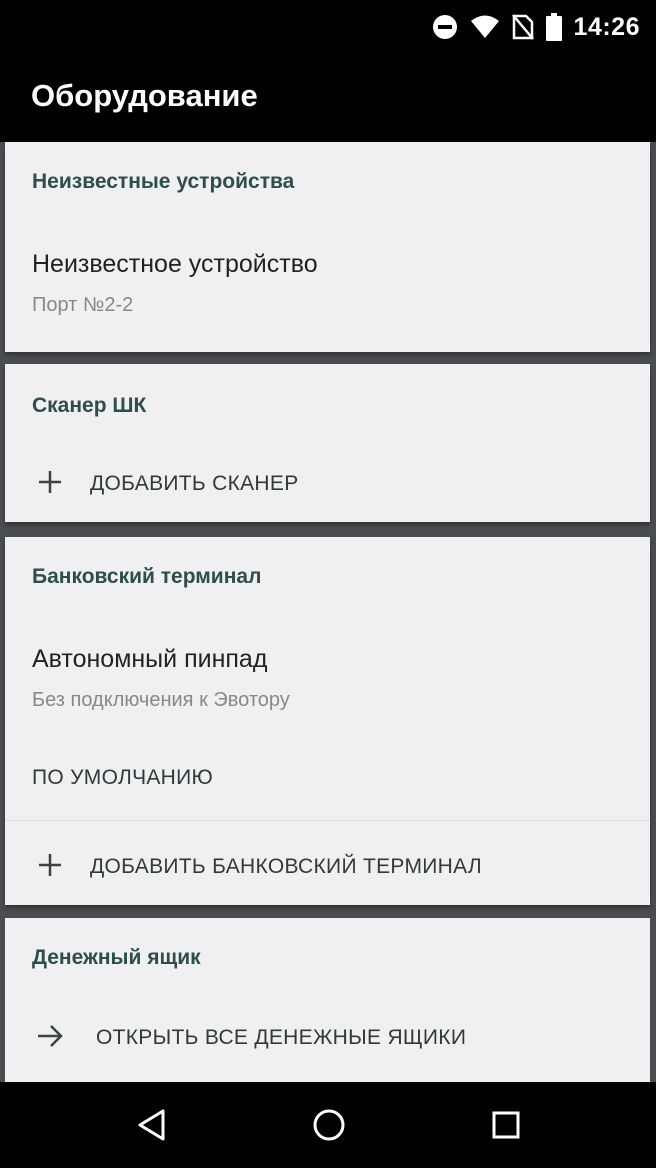  Describe the element at coordinates (327, 482) in the screenshot. I see `add-scanner-button: ДОБАВИТЬ СКАНЕР` at that location.